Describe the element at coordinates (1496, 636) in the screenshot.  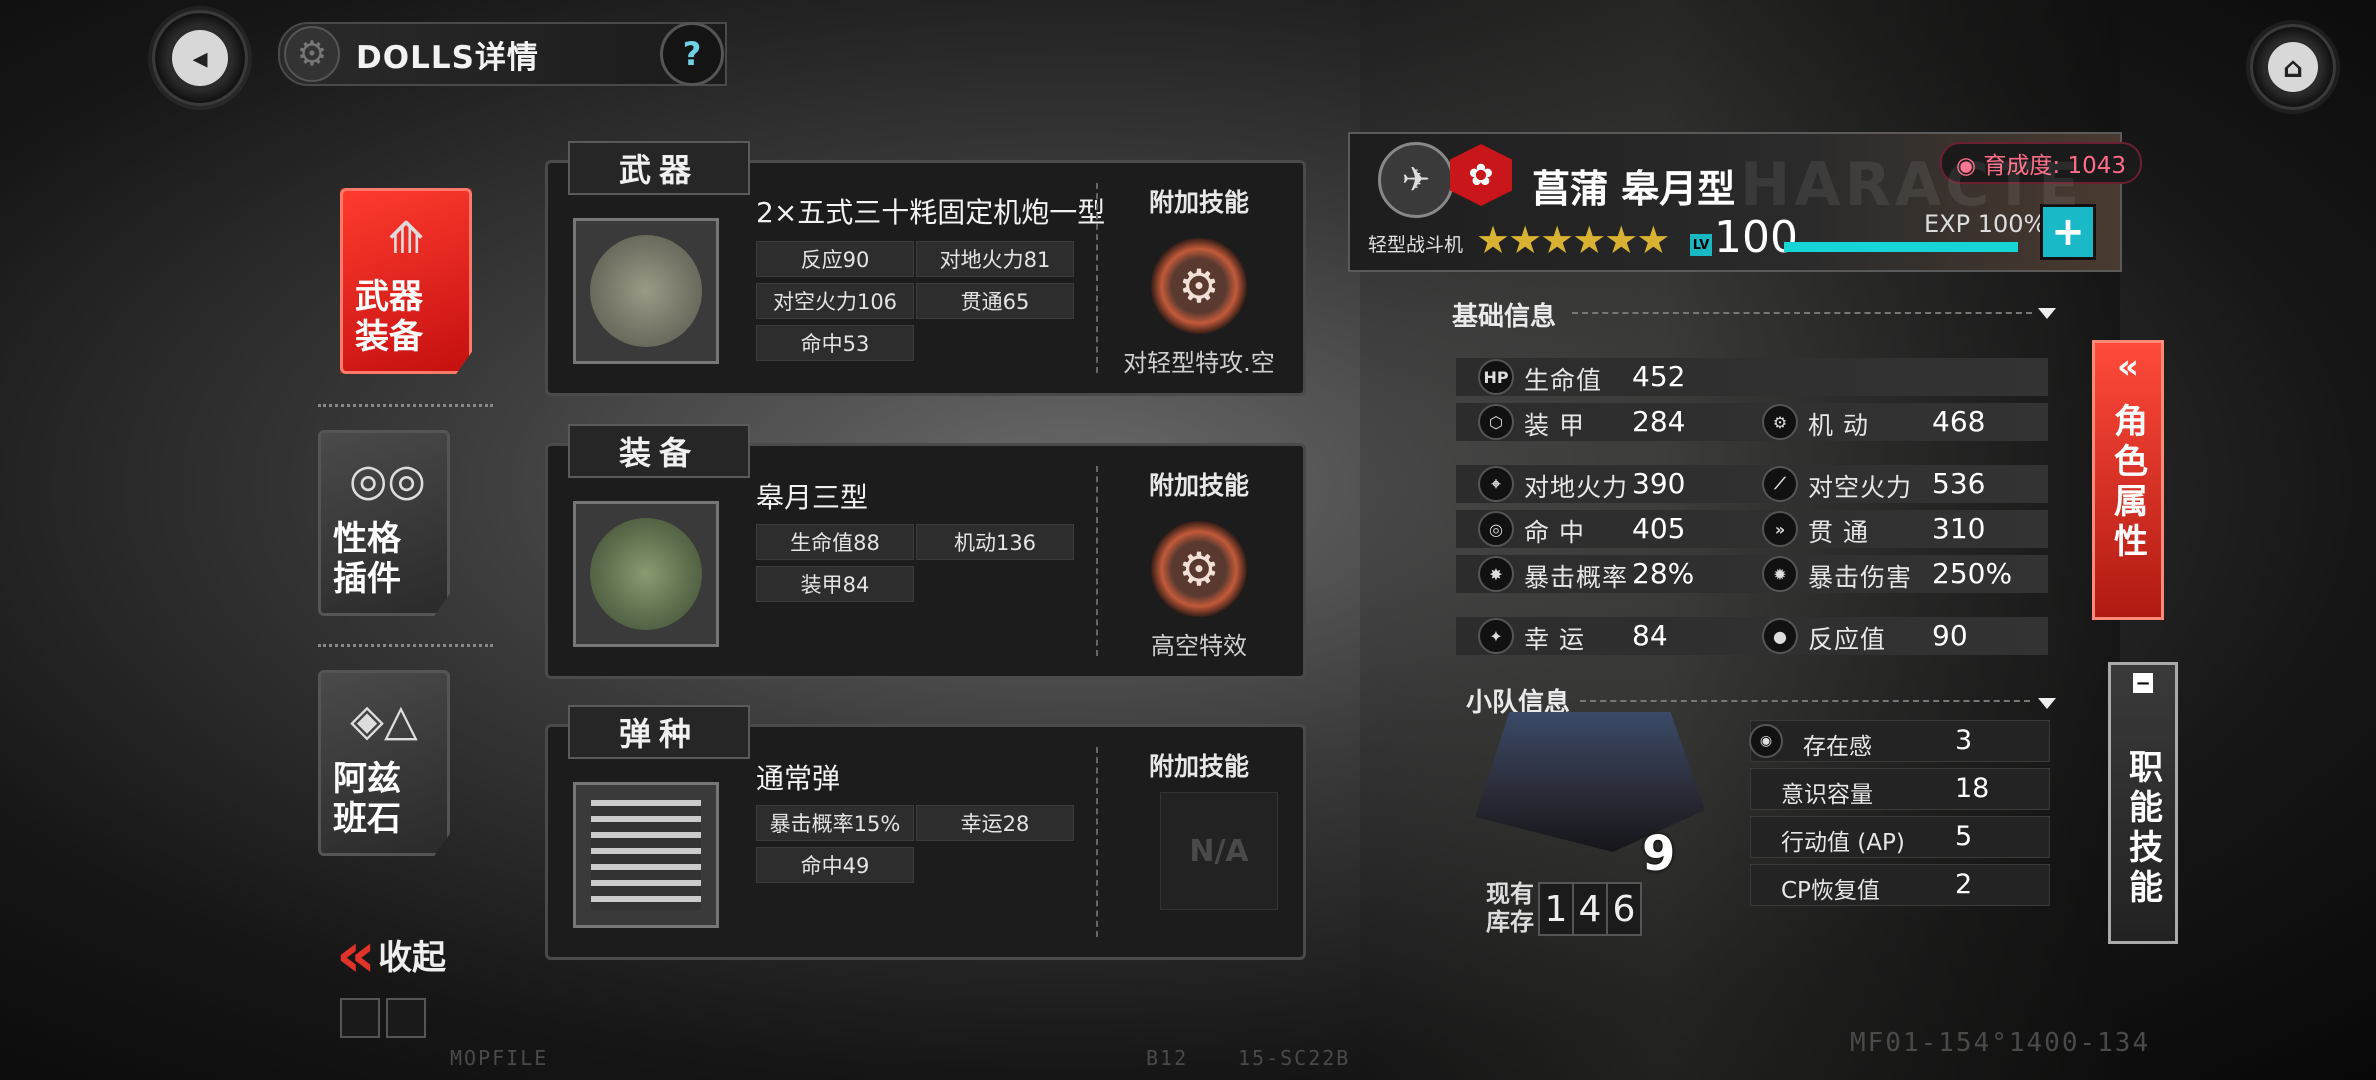
I see `luck-icon: ✦` at that location.